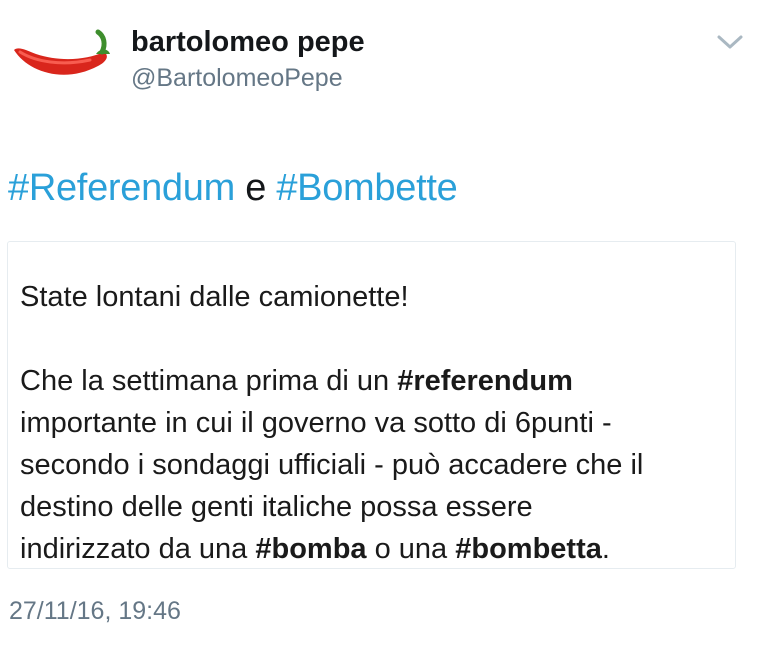  Describe the element at coordinates (237, 78) in the screenshot. I see `author-handle: @BartolomeoPepe` at that location.